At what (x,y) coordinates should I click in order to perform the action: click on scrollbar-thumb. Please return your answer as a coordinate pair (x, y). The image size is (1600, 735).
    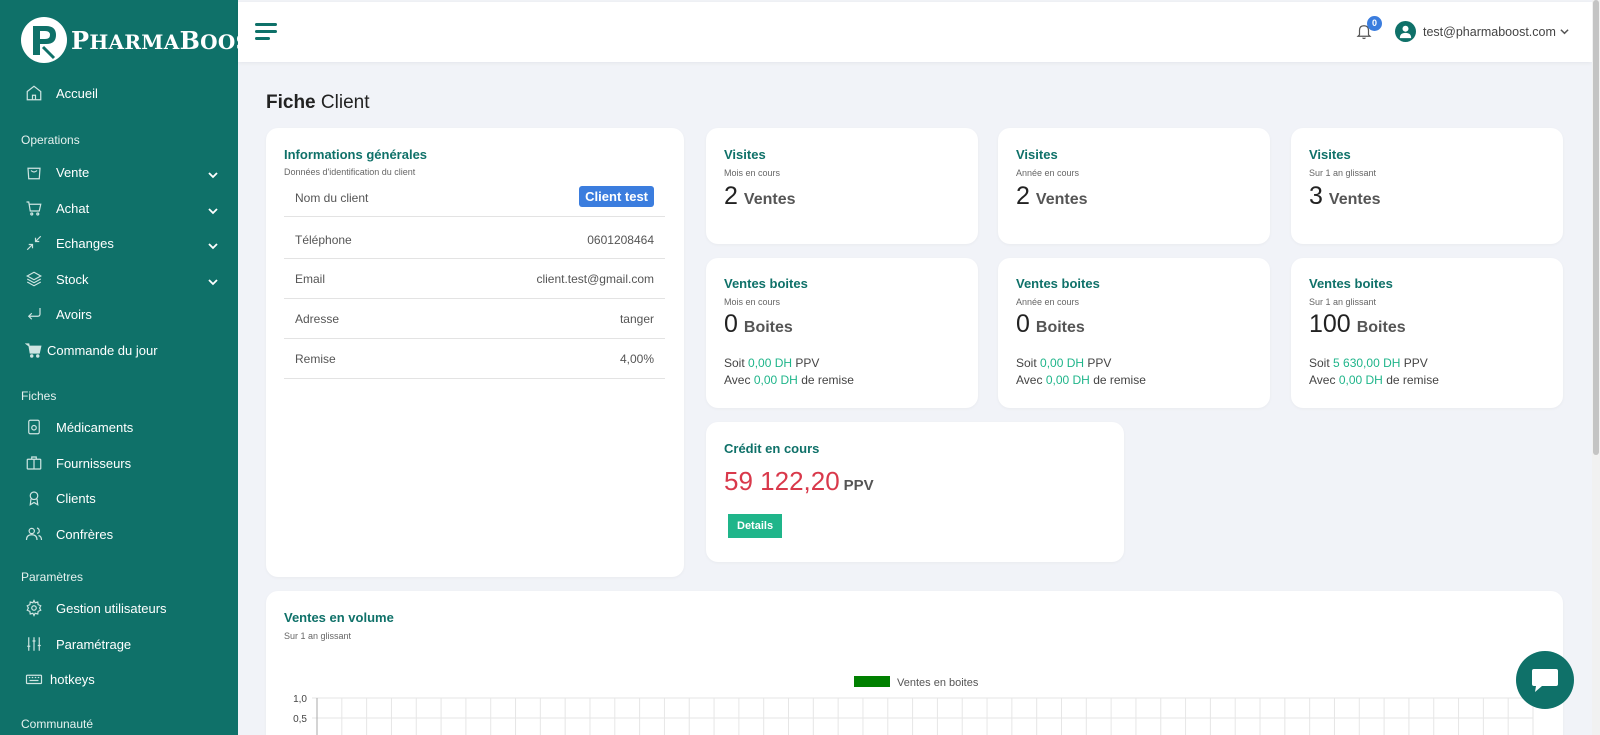
    Looking at the image, I should click on (1596, 227).